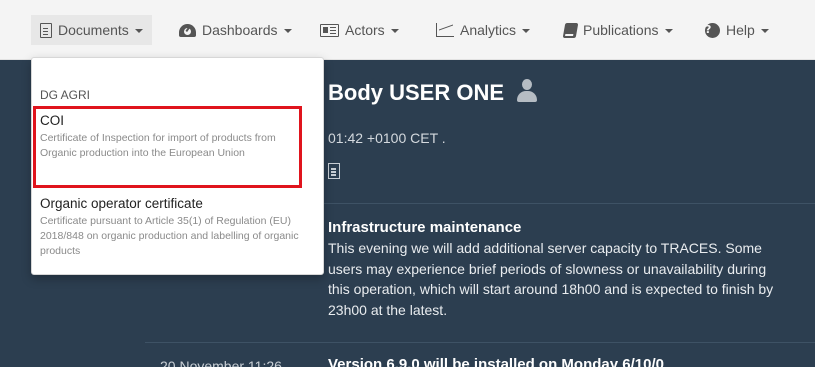  Describe the element at coordinates (187, 30) in the screenshot. I see `dashboard-icon` at that location.